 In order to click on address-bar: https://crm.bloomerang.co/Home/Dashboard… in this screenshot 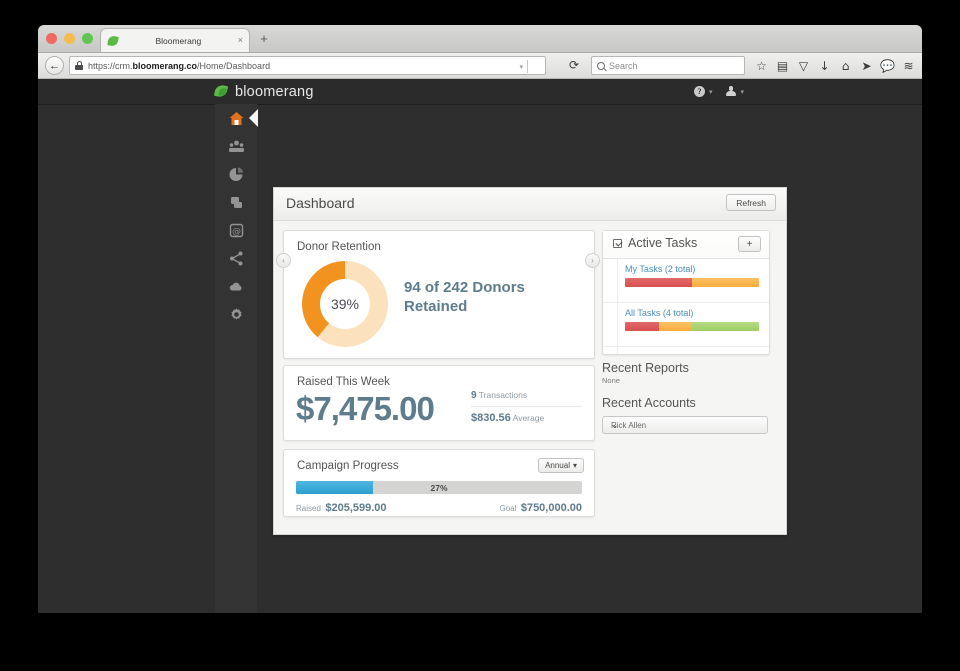, I will do `click(307, 65)`.